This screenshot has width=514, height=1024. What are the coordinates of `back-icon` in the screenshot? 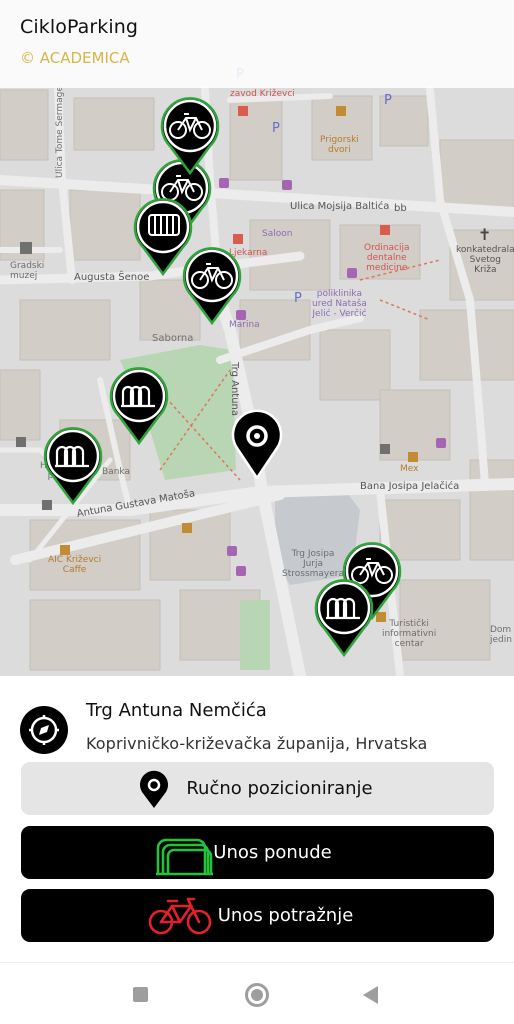 It's located at (370, 995).